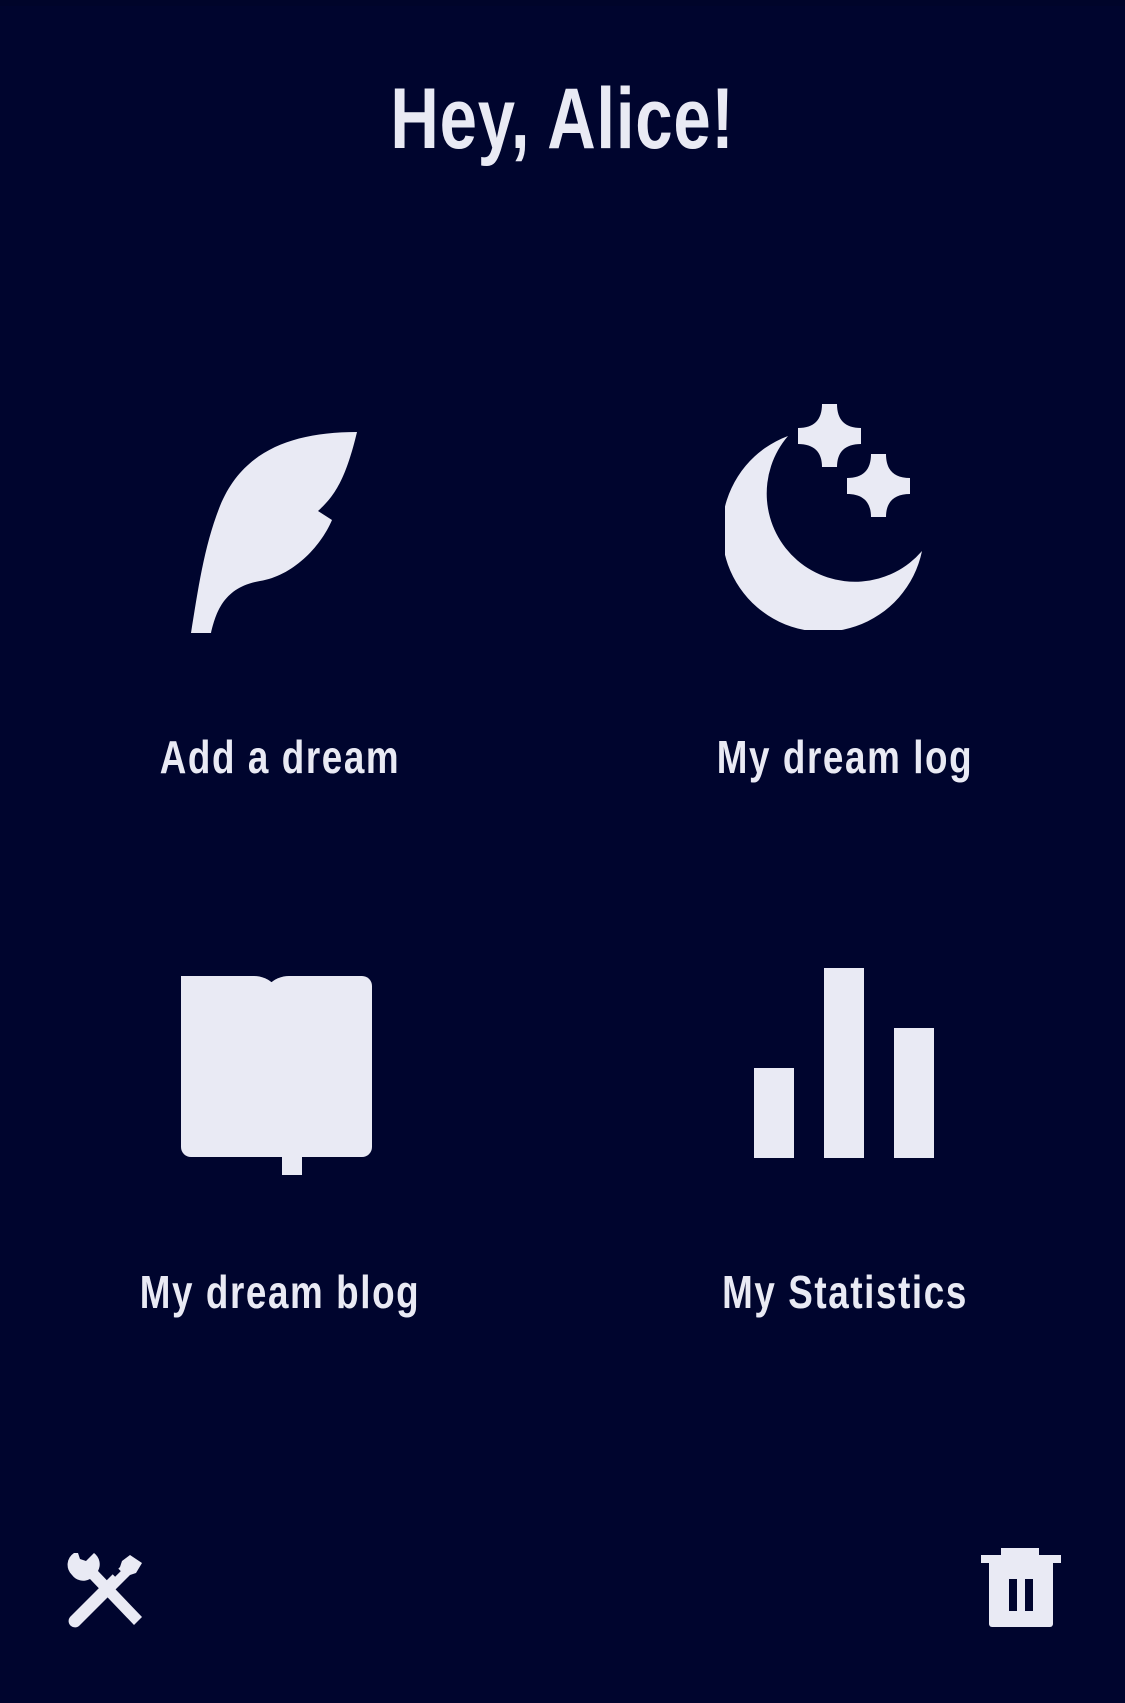  I want to click on settings-button, so click(108, 1593).